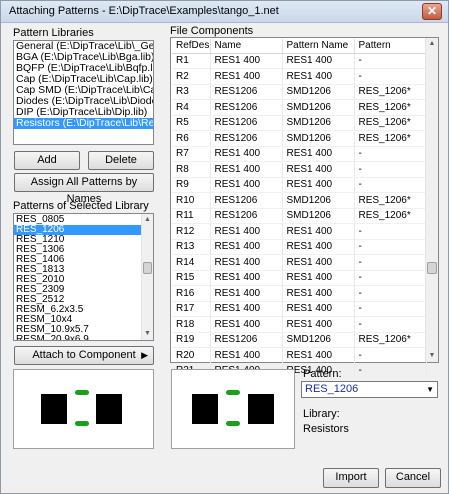  What do you see at coordinates (369, 389) in the screenshot?
I see `pattern-select: RES_1206 ▼` at bounding box center [369, 389].